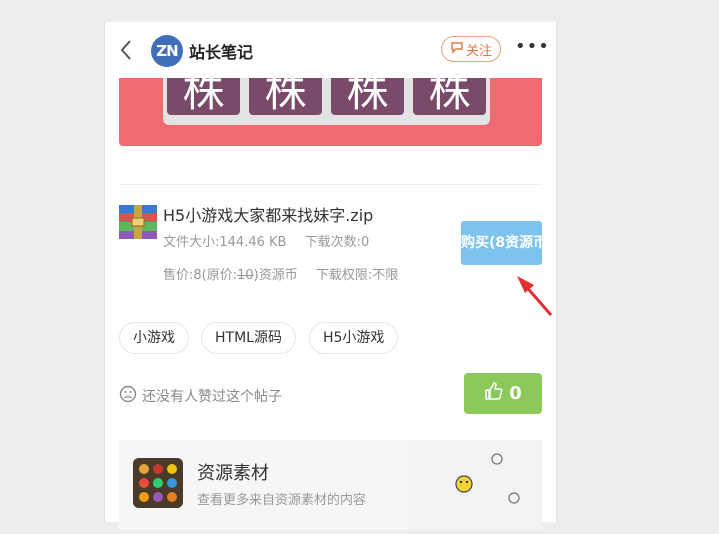 The width and height of the screenshot is (719, 534). Describe the element at coordinates (167, 51) in the screenshot. I see `avatar: ZN` at that location.